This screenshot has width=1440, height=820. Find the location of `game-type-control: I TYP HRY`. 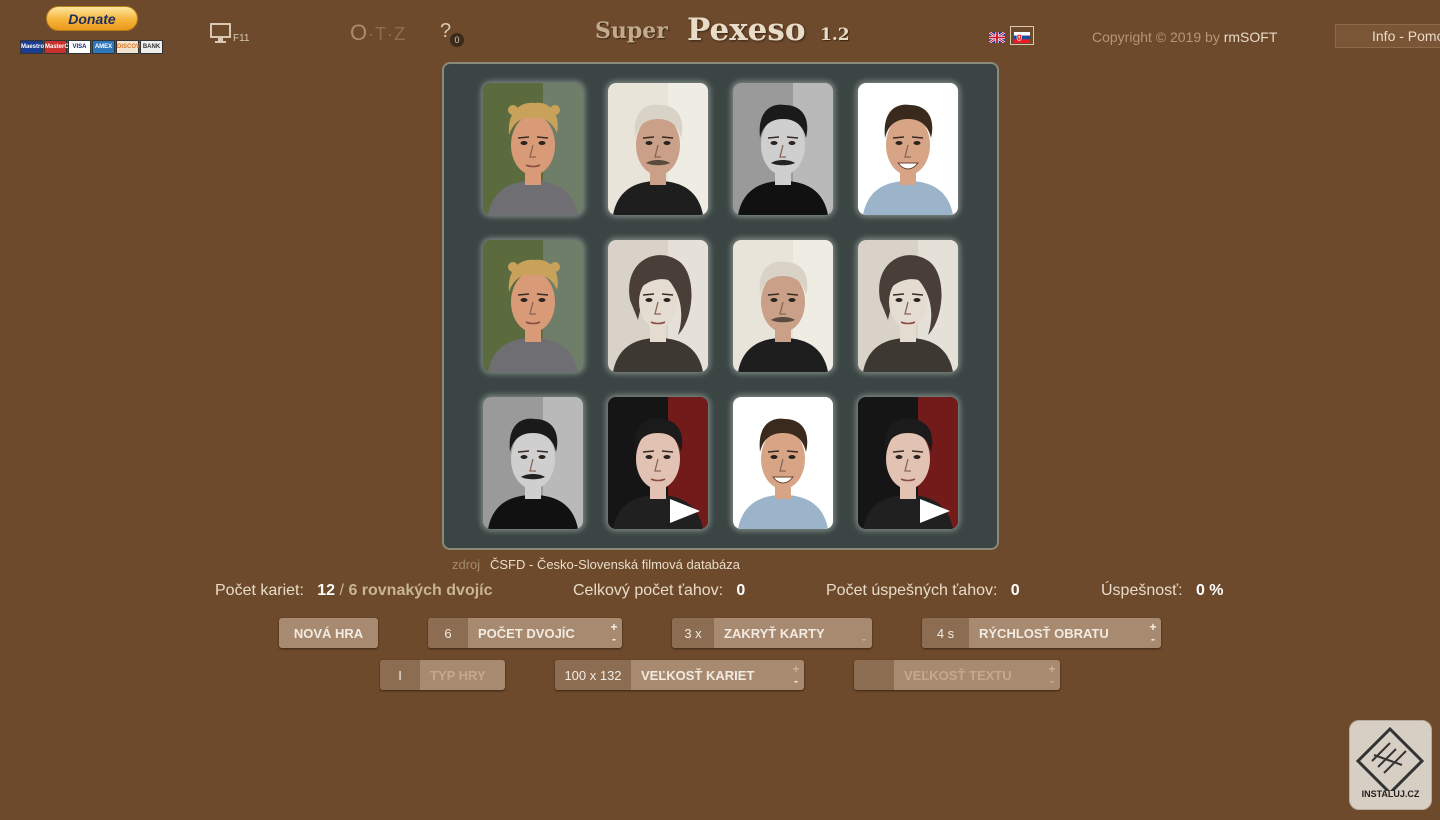

game-type-control: I TYP HRY is located at coordinates (442, 675).